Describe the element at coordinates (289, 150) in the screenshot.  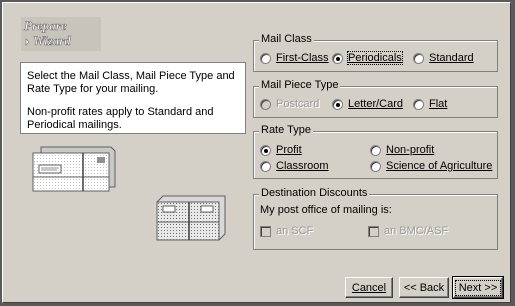
I see `option-label: Profit` at that location.